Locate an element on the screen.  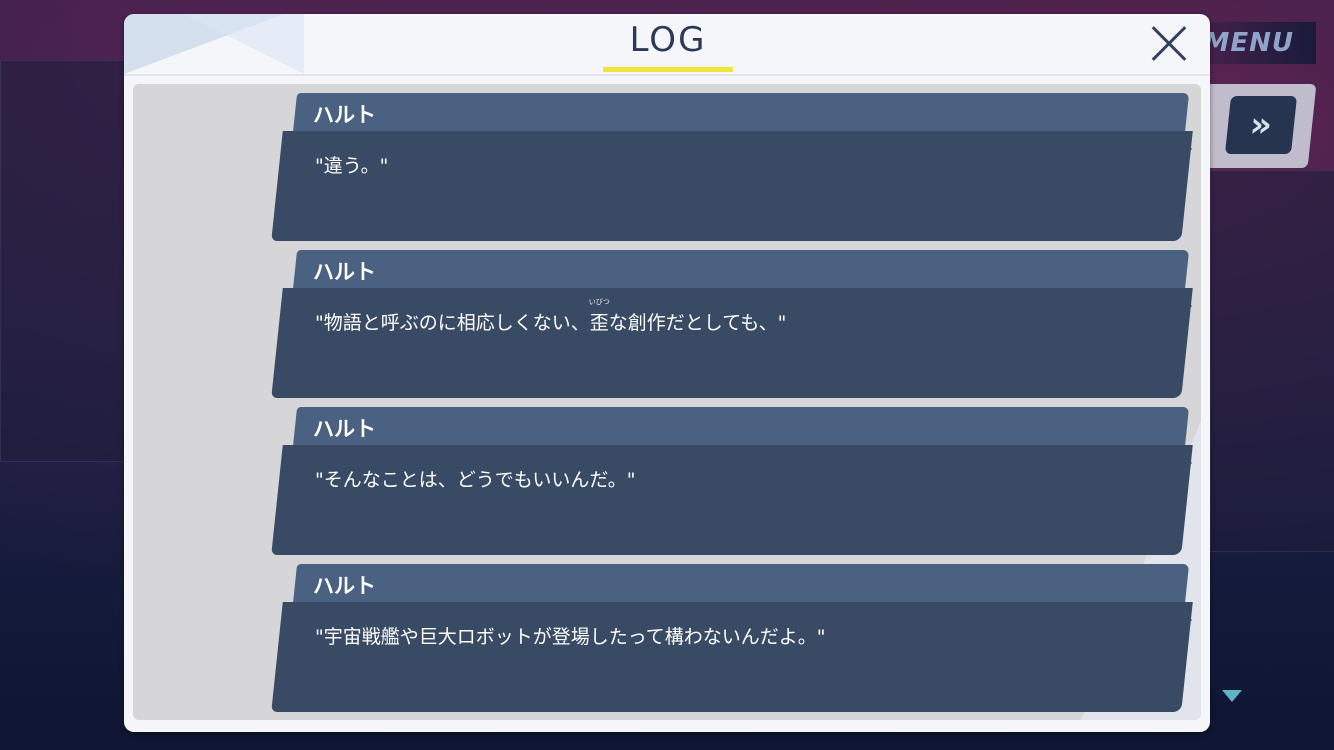
triangle-down-icon is located at coordinates (1232, 696).